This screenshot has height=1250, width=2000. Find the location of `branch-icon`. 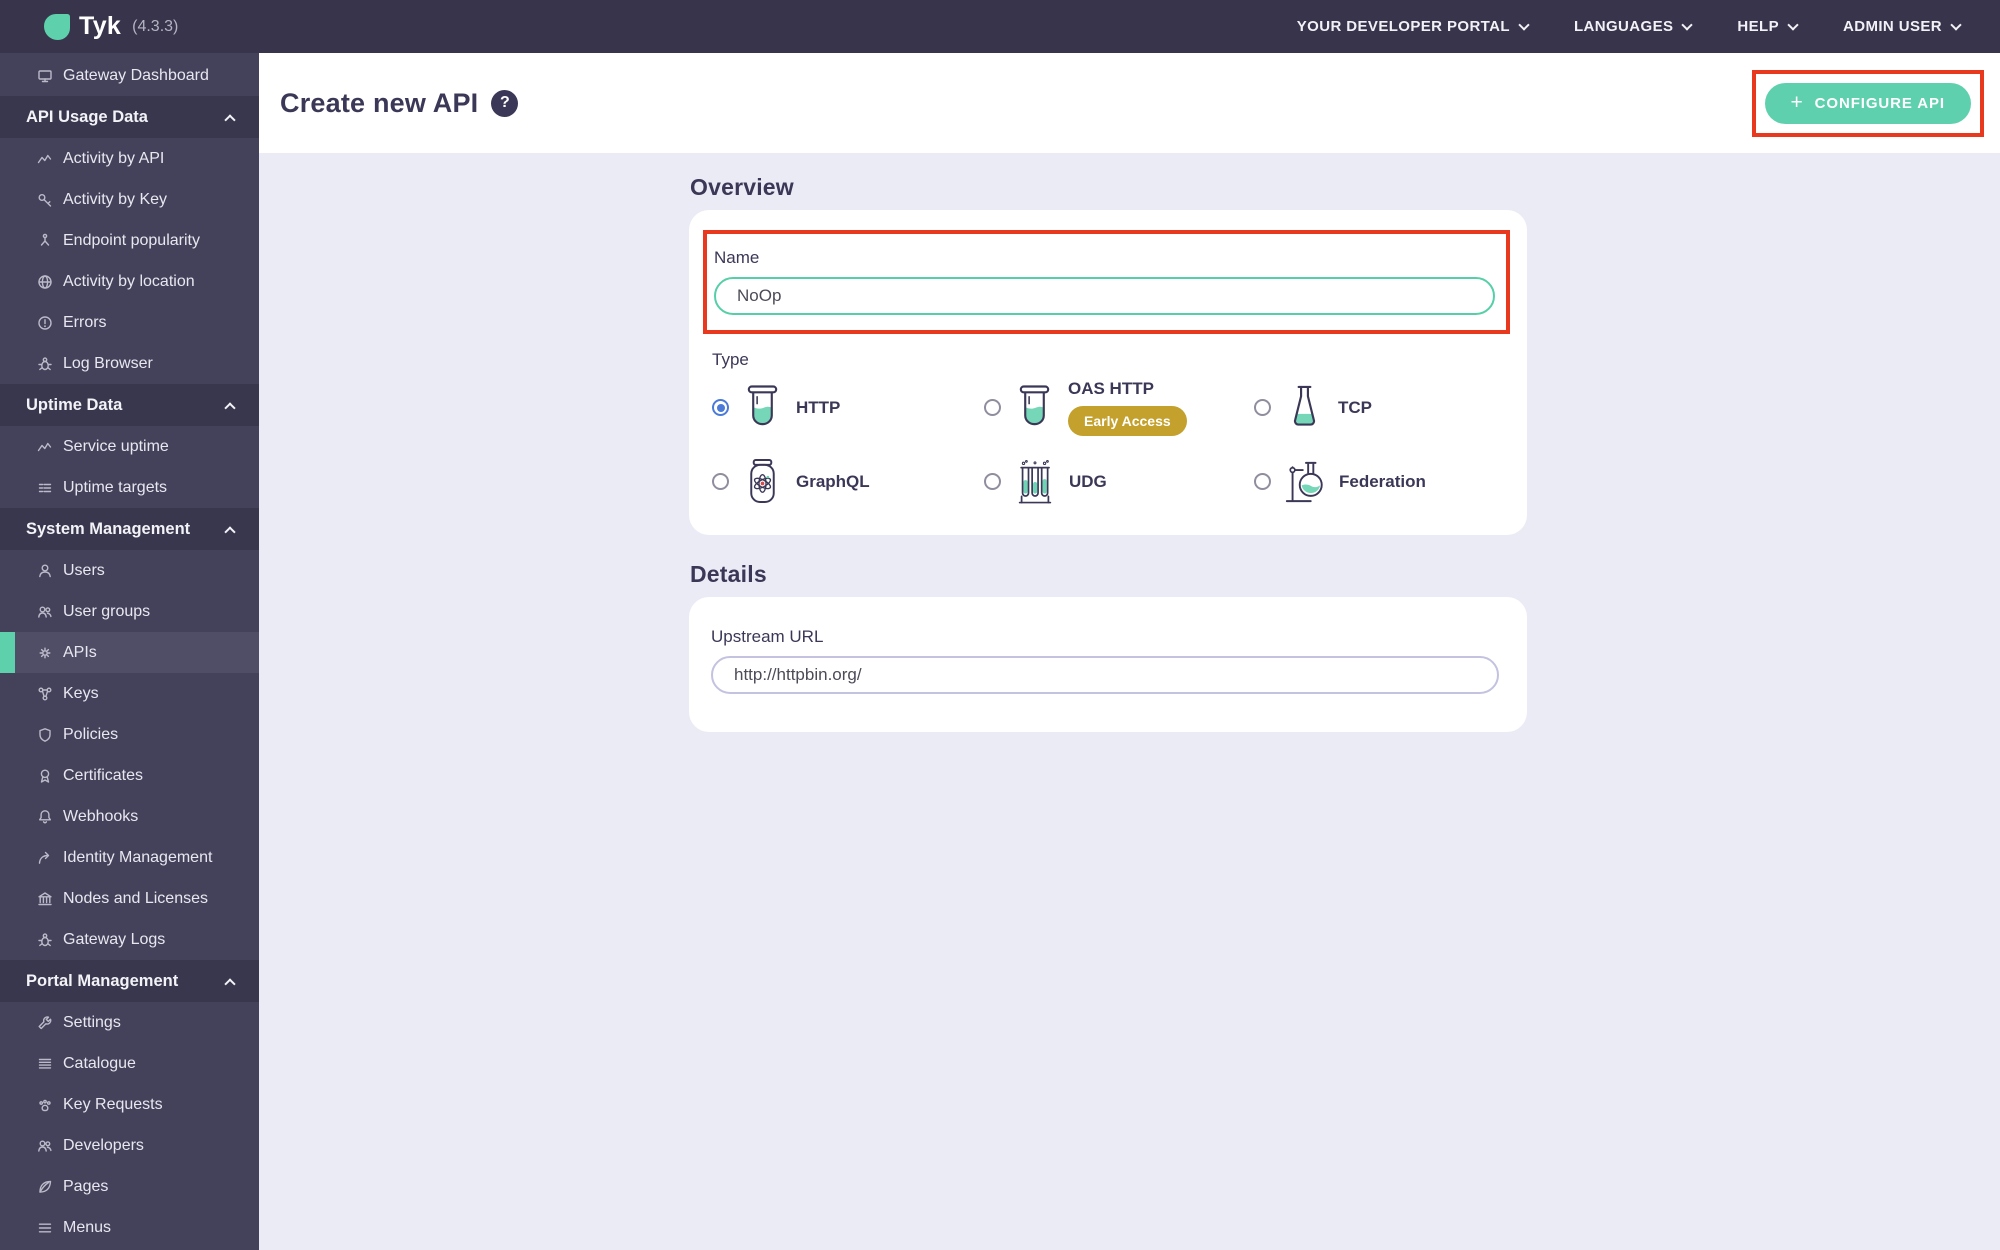

branch-icon is located at coordinates (45, 241).